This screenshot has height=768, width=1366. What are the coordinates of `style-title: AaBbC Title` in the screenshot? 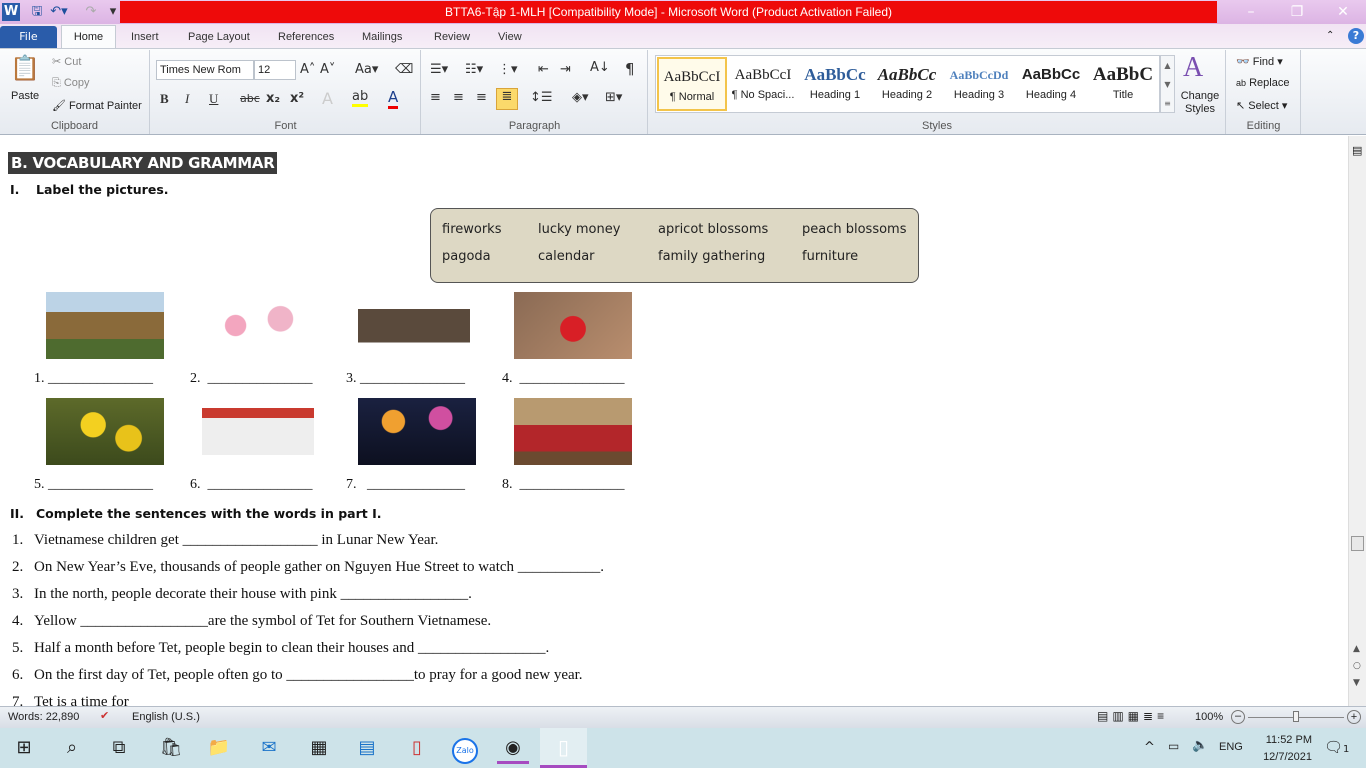 It's located at (1123, 84).